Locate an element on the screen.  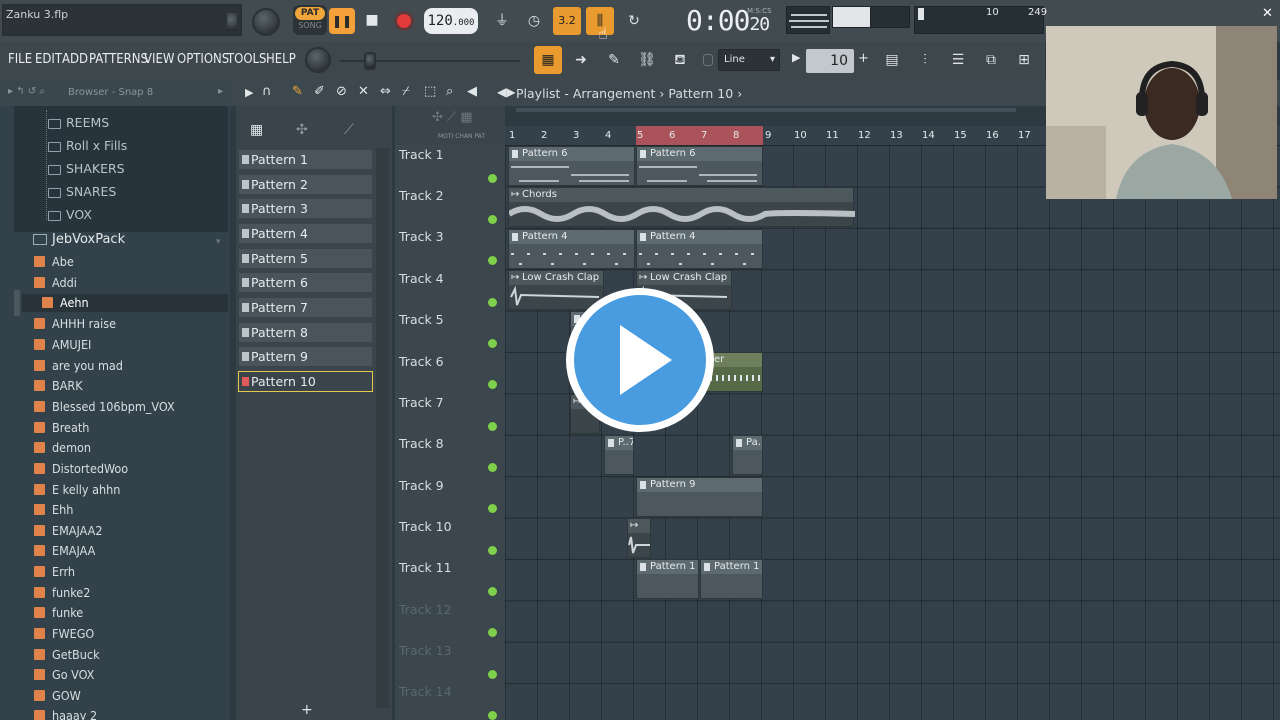
folder-vox: VOX is located at coordinates (79, 214).